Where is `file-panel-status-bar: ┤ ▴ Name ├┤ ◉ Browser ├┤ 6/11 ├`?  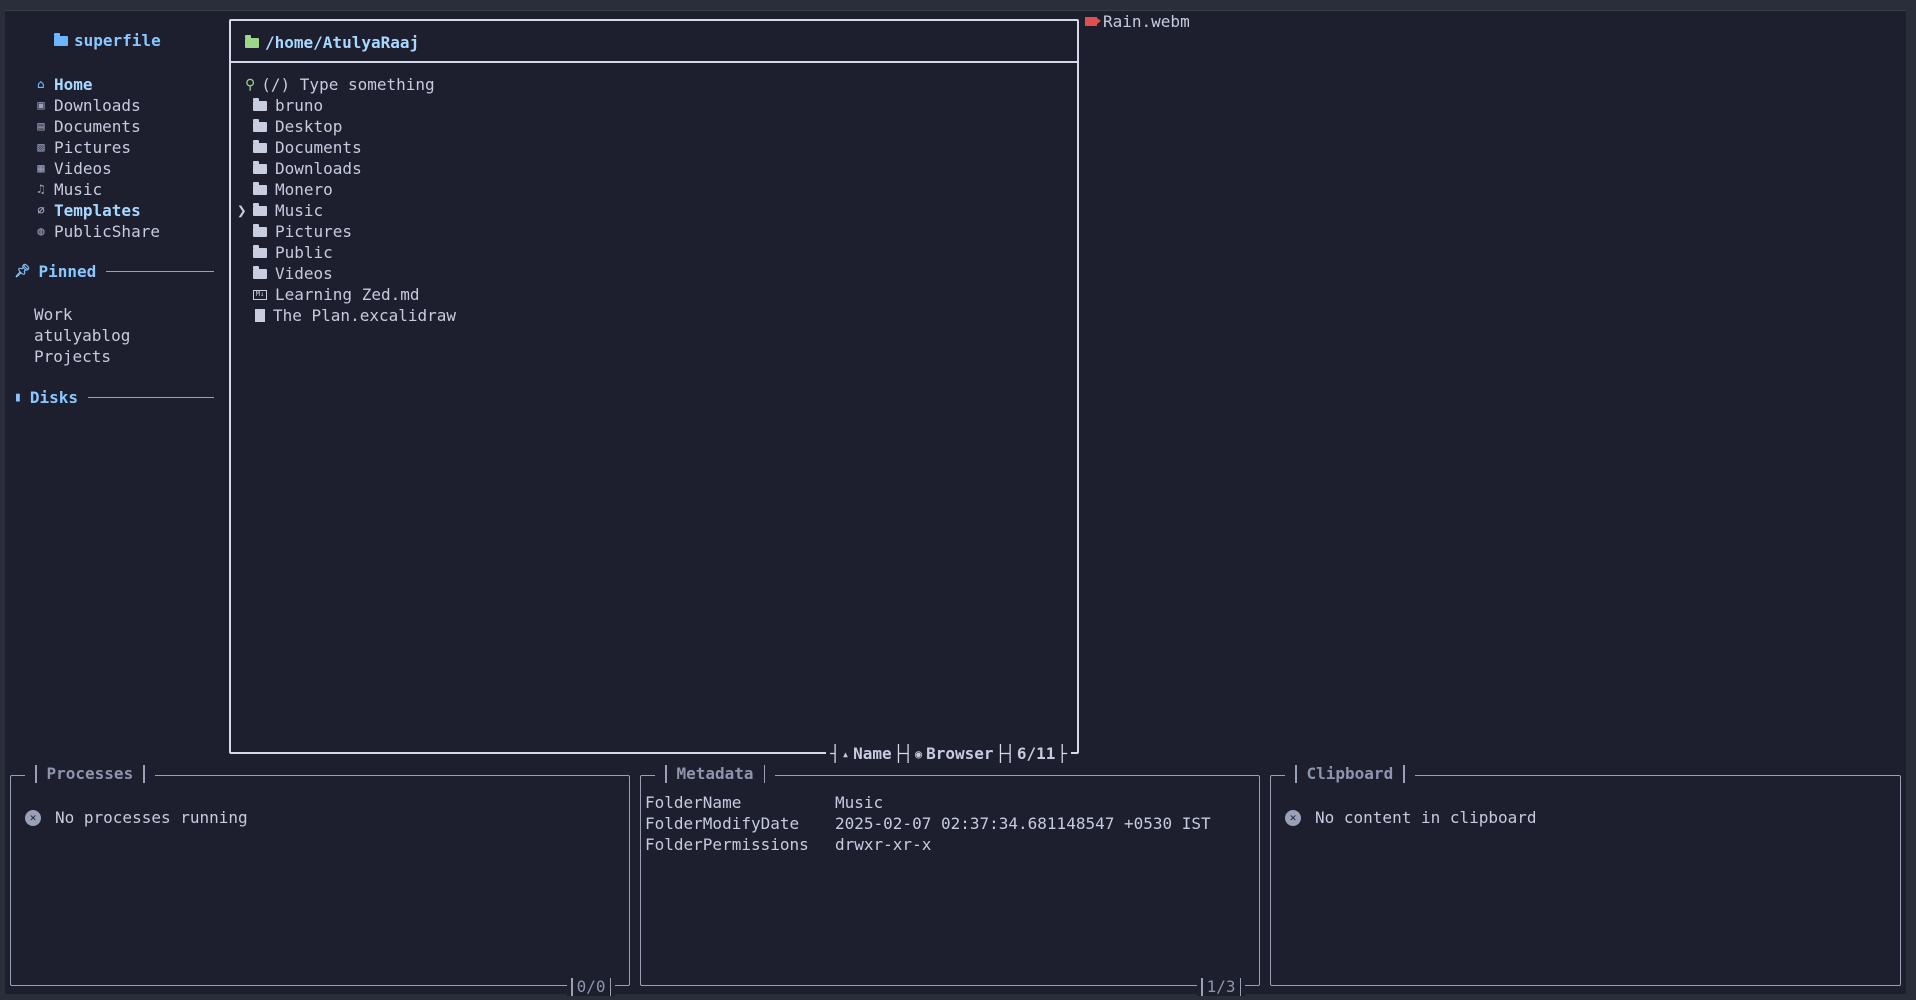 file-panel-status-bar: ┤ ▴ Name ├┤ ◉ Browser ├┤ 6/11 ├ is located at coordinates (948, 753).